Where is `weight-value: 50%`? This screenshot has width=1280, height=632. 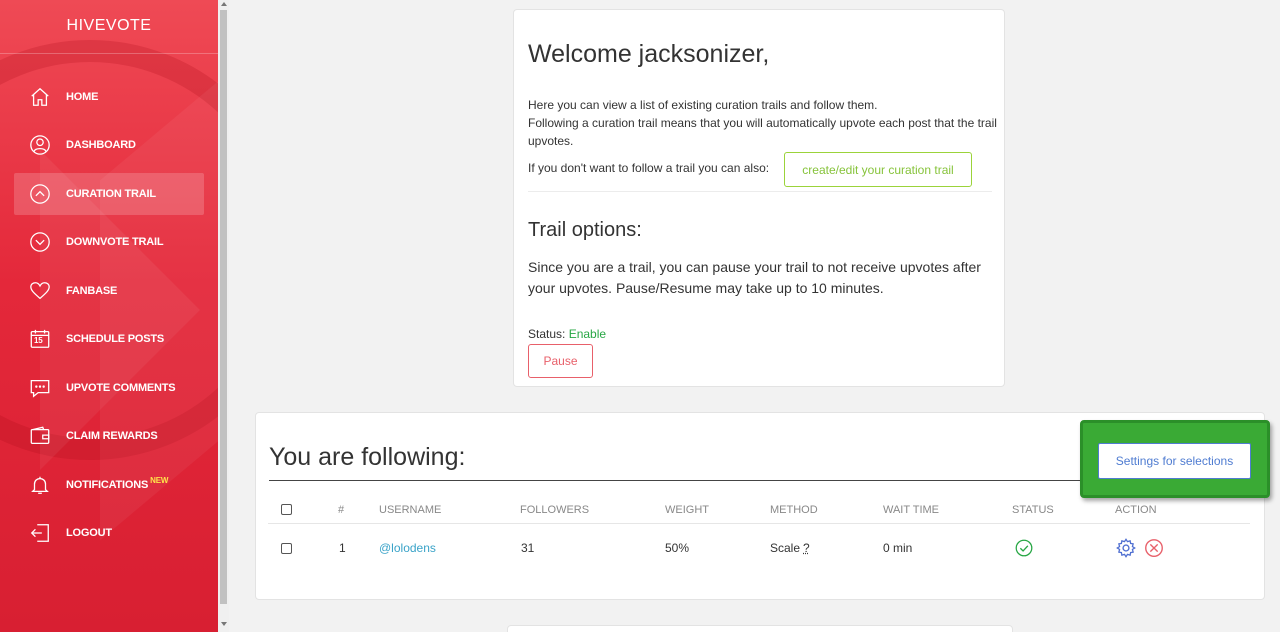
weight-value: 50% is located at coordinates (677, 548).